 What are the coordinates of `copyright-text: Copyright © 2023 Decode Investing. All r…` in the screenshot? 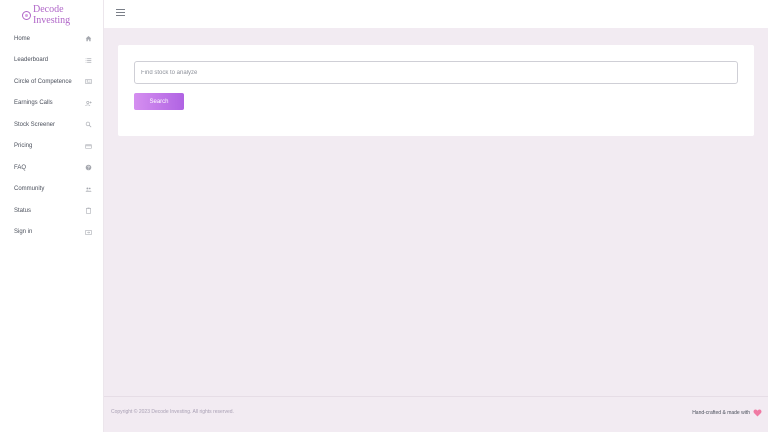 It's located at (172, 412).